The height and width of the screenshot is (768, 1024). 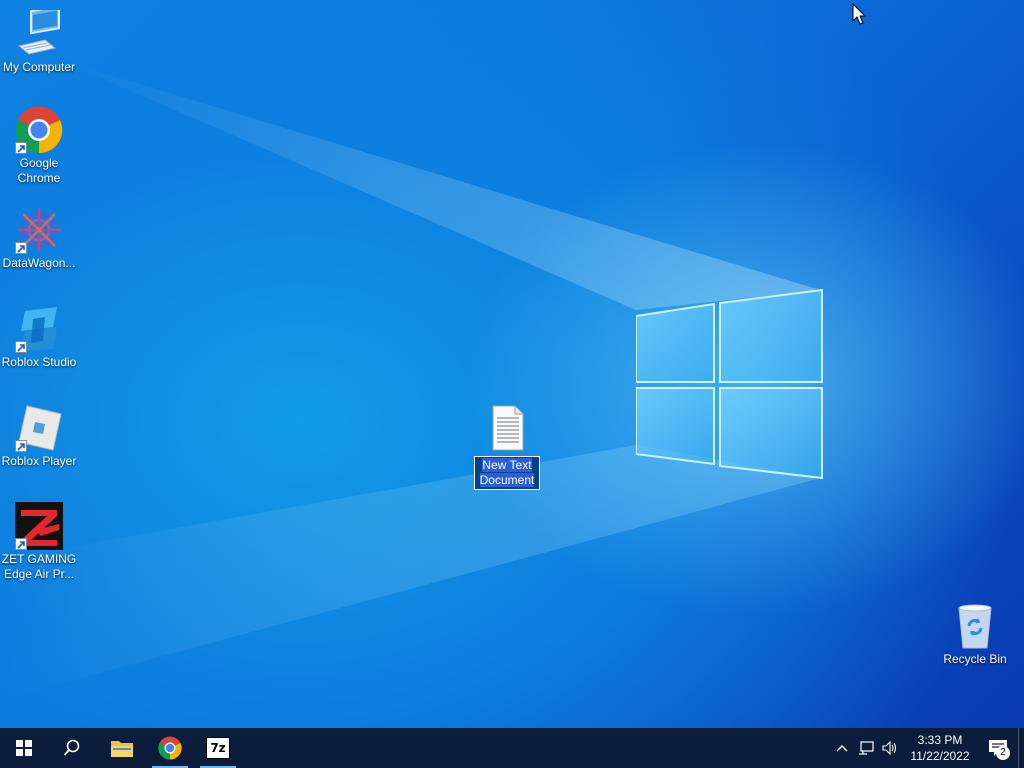 I want to click on show-desktop-button, so click(x=1021, y=748).